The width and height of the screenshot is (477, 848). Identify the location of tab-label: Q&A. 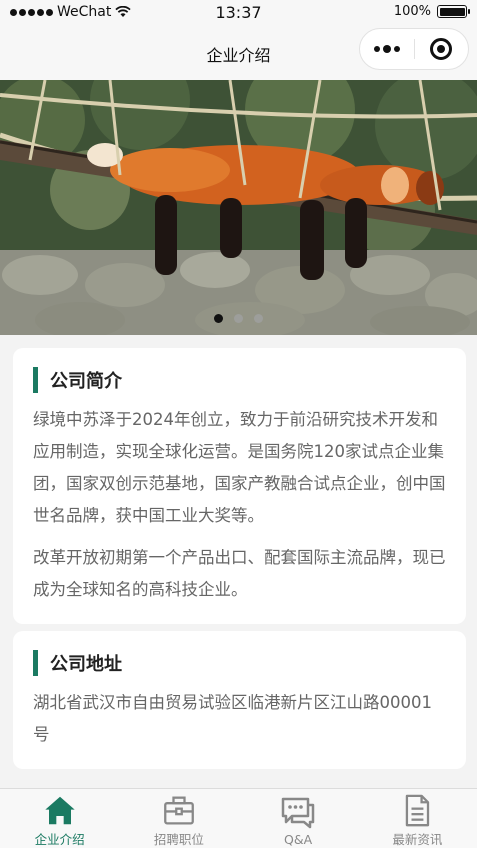
(298, 839).